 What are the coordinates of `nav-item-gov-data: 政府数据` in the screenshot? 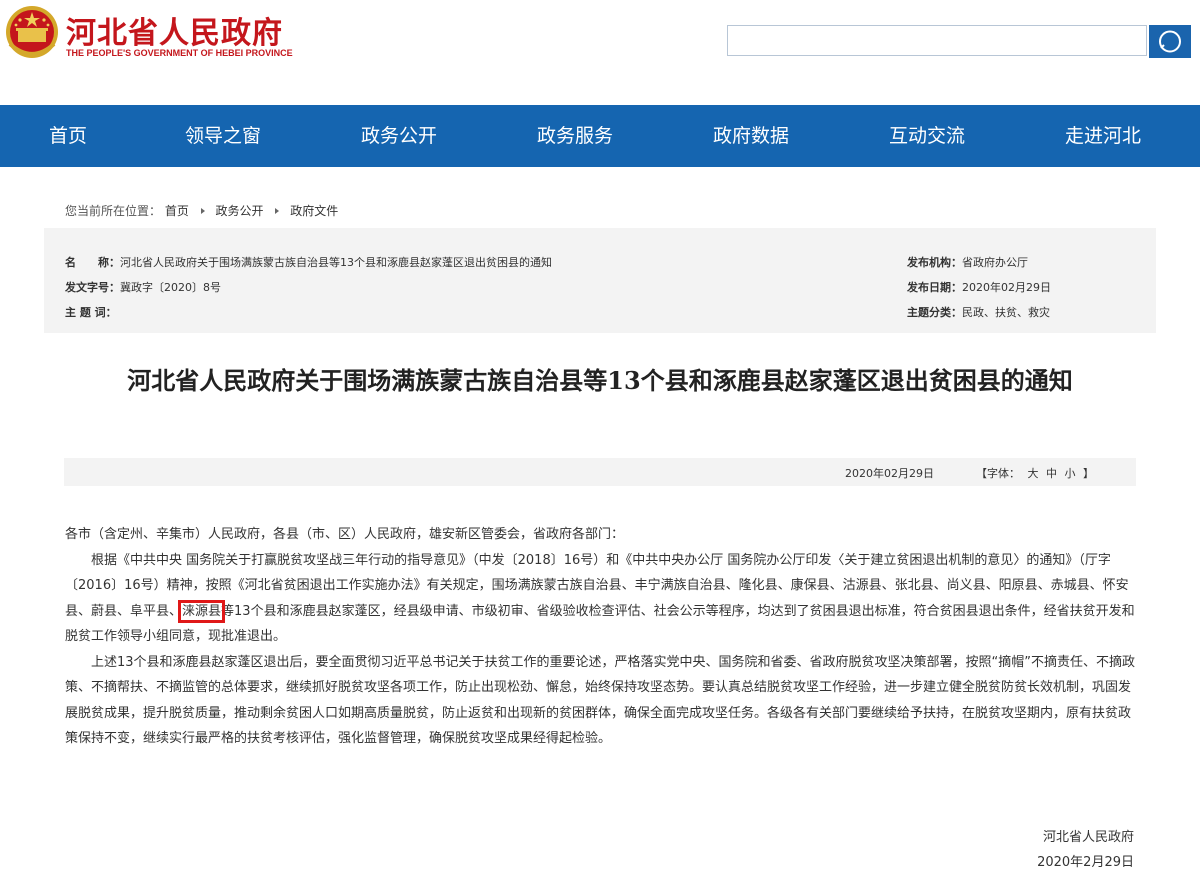 It's located at (751, 136).